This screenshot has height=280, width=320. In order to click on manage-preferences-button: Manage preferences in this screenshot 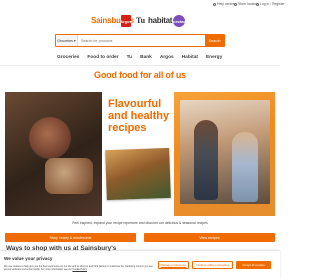, I will do `click(173, 265)`.